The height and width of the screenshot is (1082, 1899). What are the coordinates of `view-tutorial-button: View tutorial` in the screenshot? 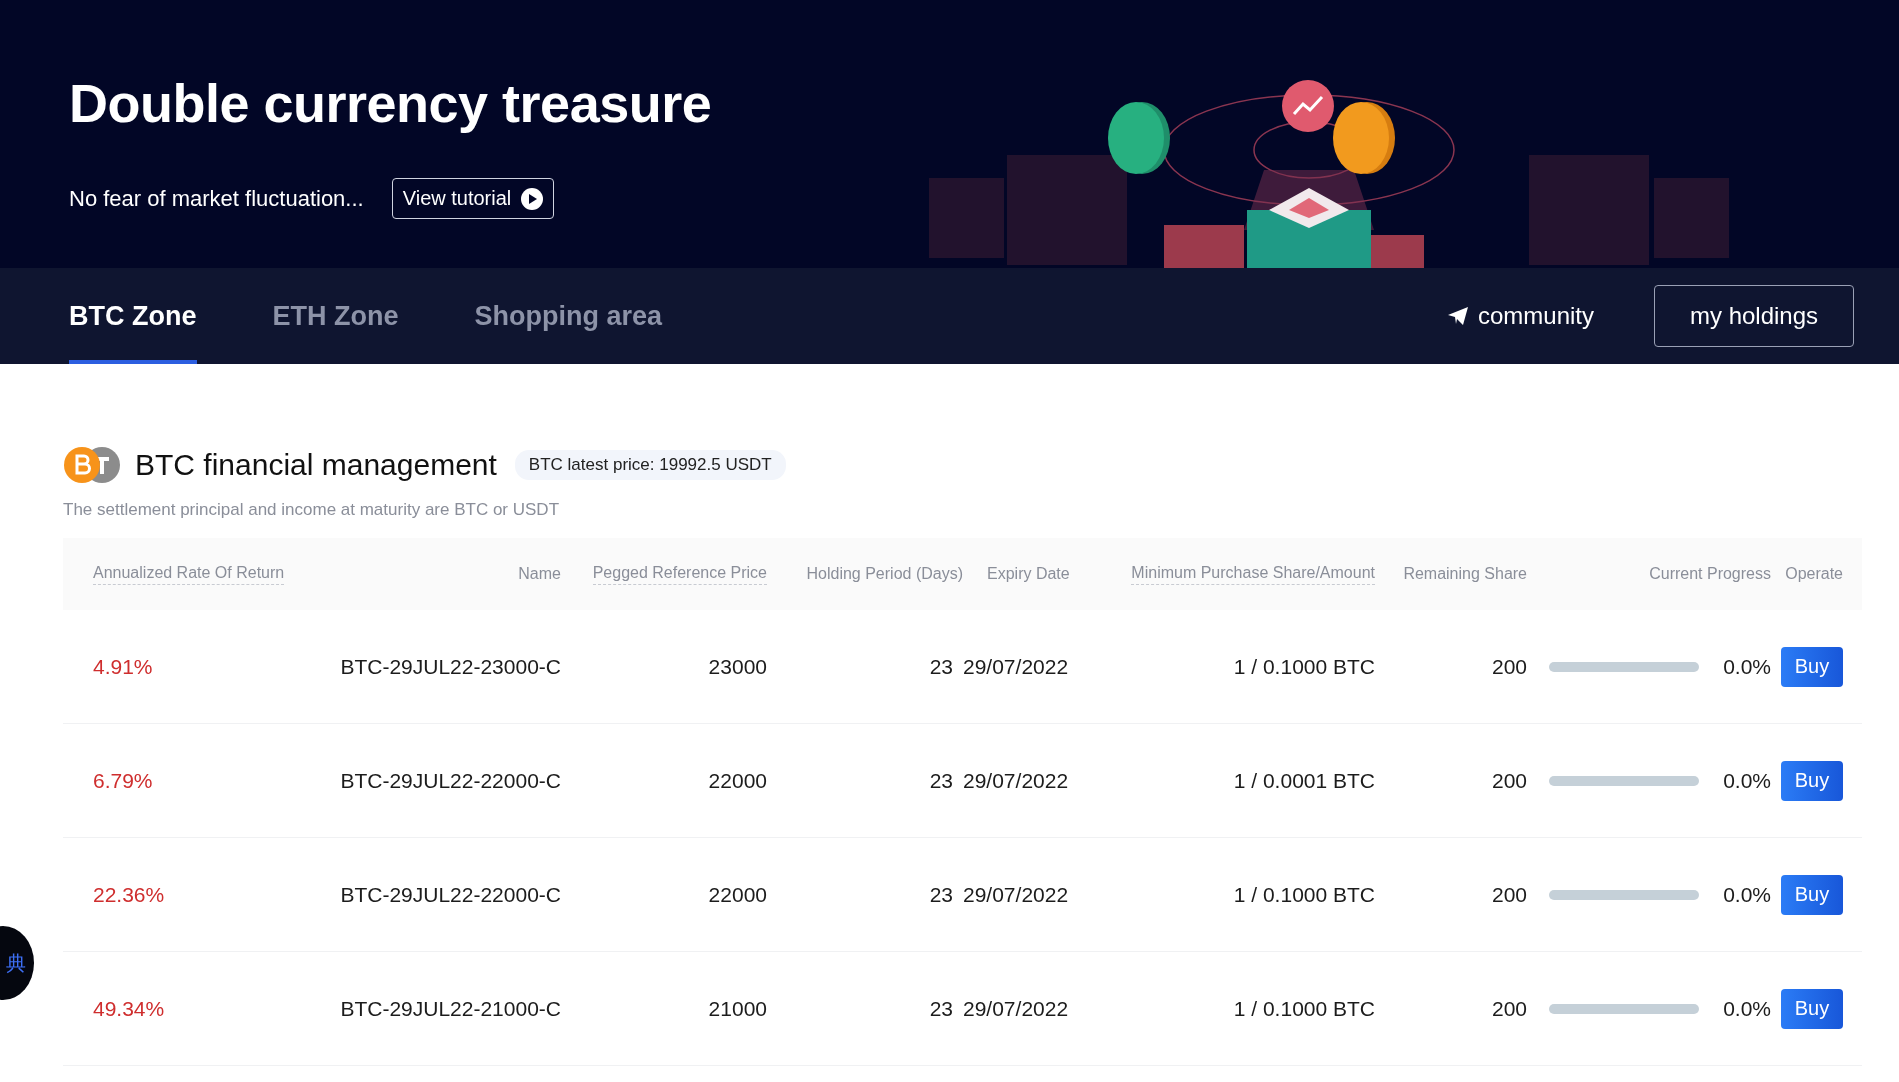 It's located at (473, 198).